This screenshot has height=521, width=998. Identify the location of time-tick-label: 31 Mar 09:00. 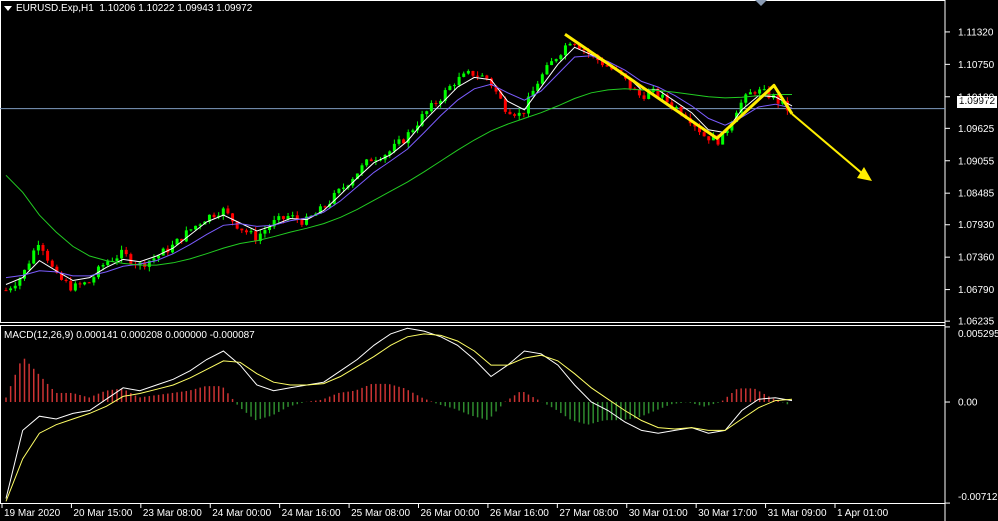
(797, 513).